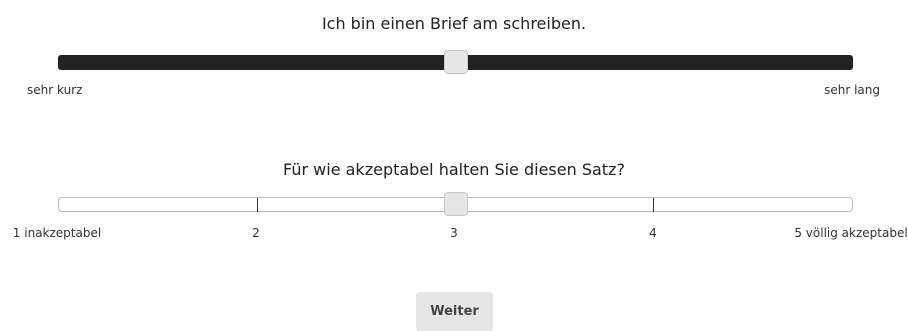  Describe the element at coordinates (454, 233) in the screenshot. I see `scale-label-3: 3` at that location.